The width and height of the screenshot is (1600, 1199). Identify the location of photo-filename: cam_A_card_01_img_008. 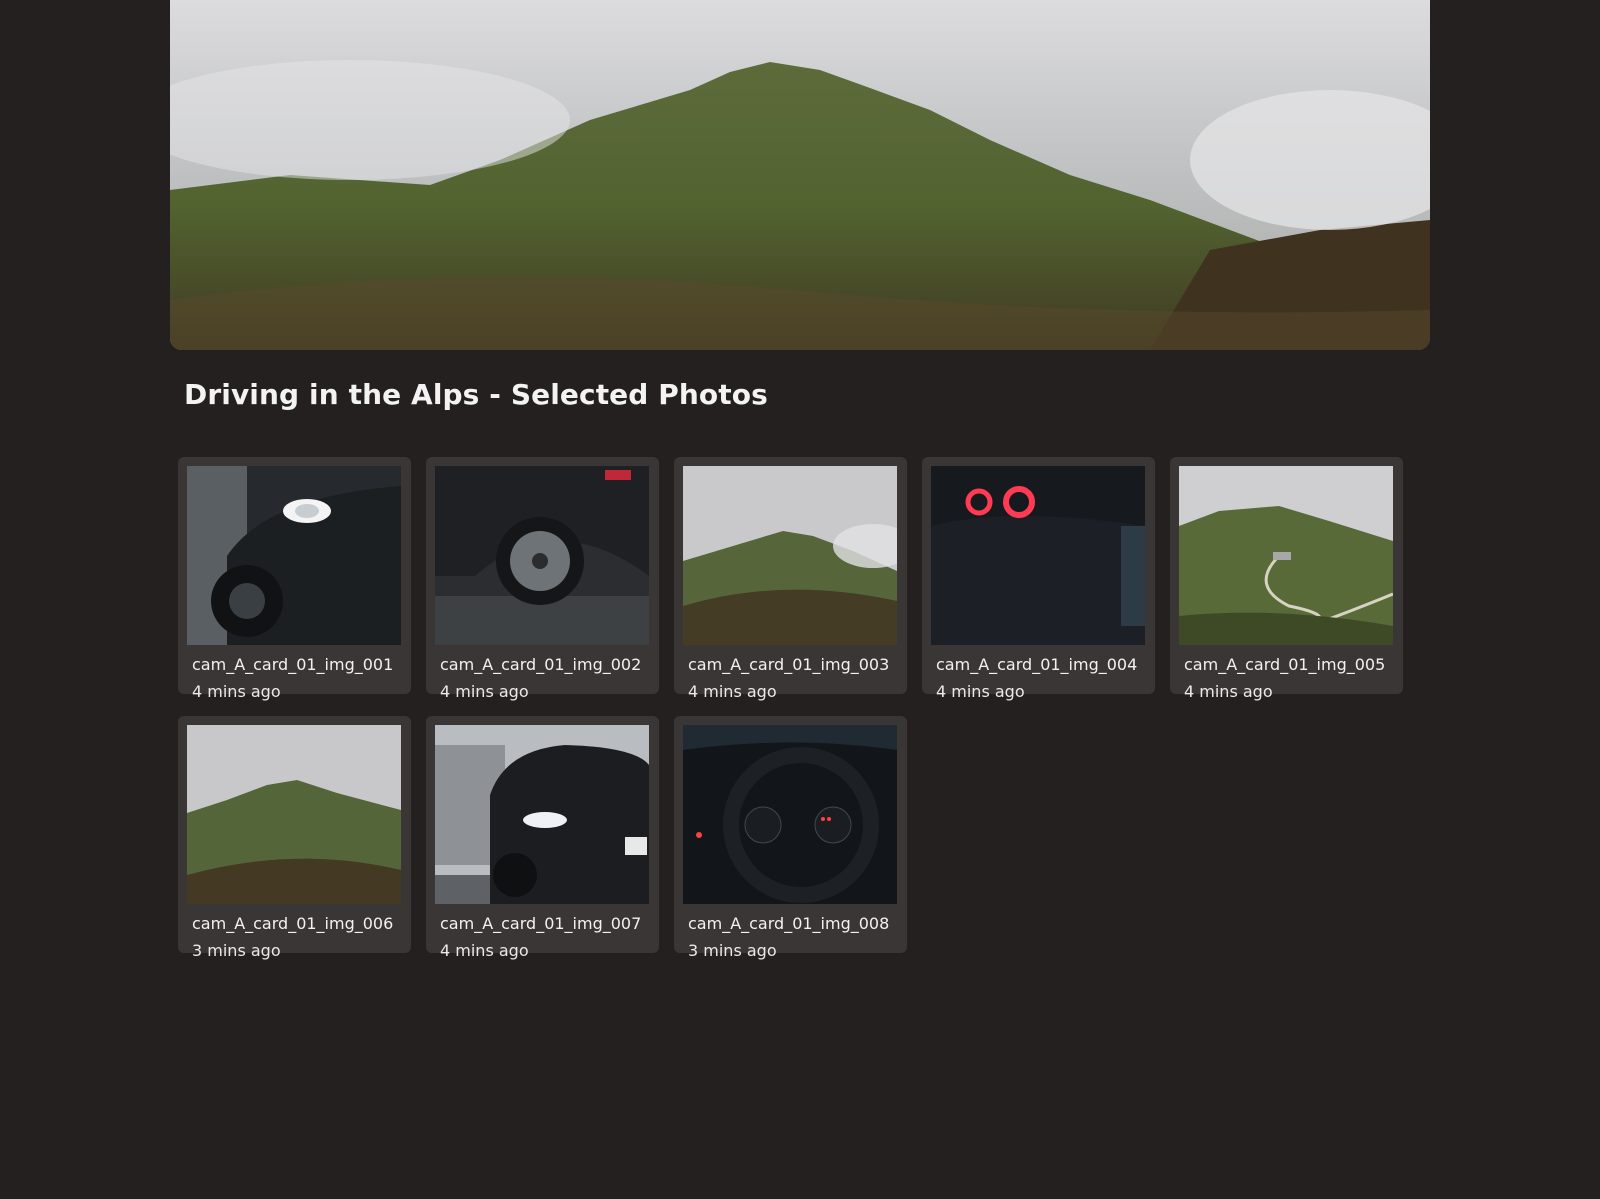
(789, 923).